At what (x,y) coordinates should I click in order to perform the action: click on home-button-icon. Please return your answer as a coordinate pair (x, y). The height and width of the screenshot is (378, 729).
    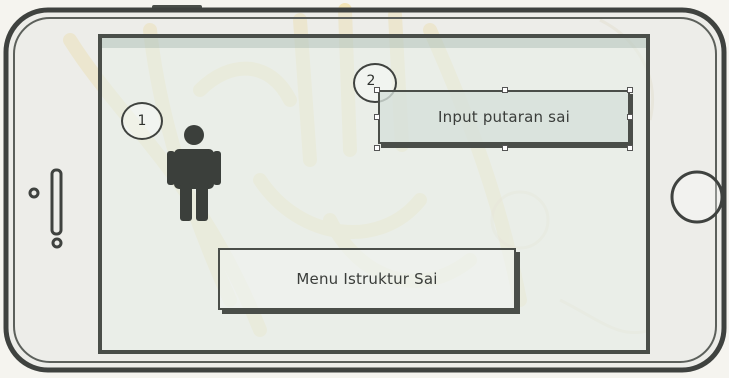
    Looking at the image, I should click on (697, 197).